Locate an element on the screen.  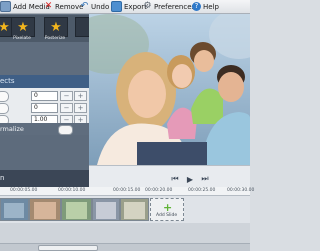
time-tick: 00:00:20.00 is located at coordinates (159, 190).